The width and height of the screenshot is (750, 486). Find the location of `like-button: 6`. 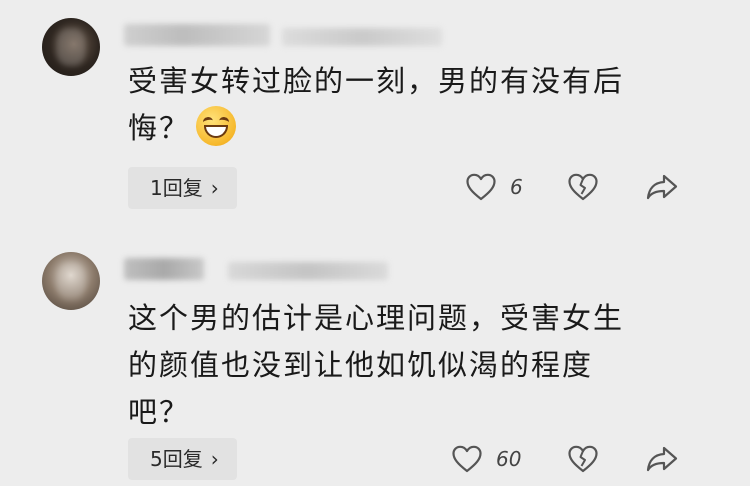

like-button: 6 is located at coordinates (494, 187).